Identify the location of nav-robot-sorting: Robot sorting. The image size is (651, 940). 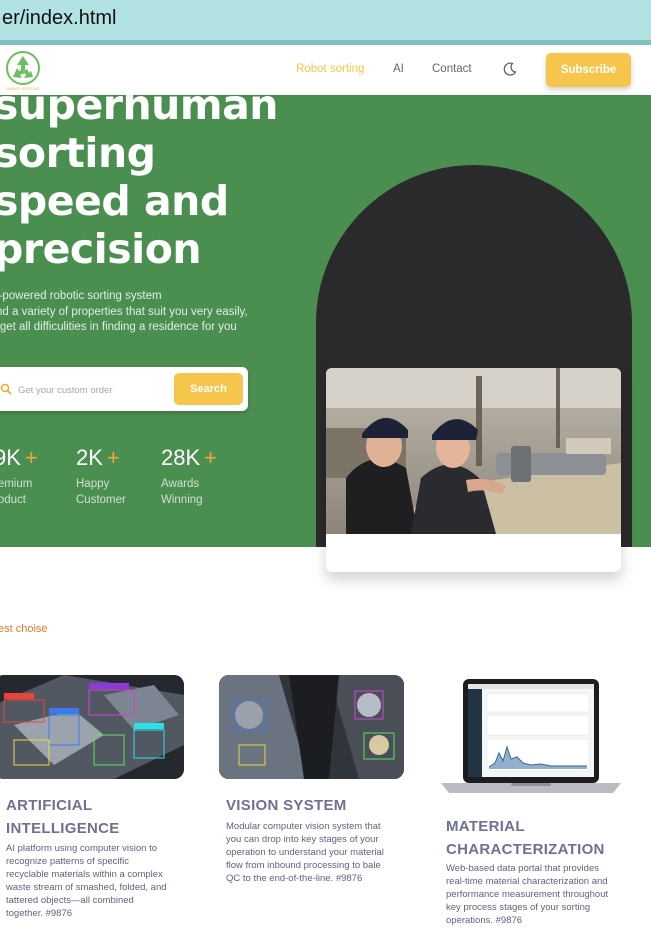
(330, 69).